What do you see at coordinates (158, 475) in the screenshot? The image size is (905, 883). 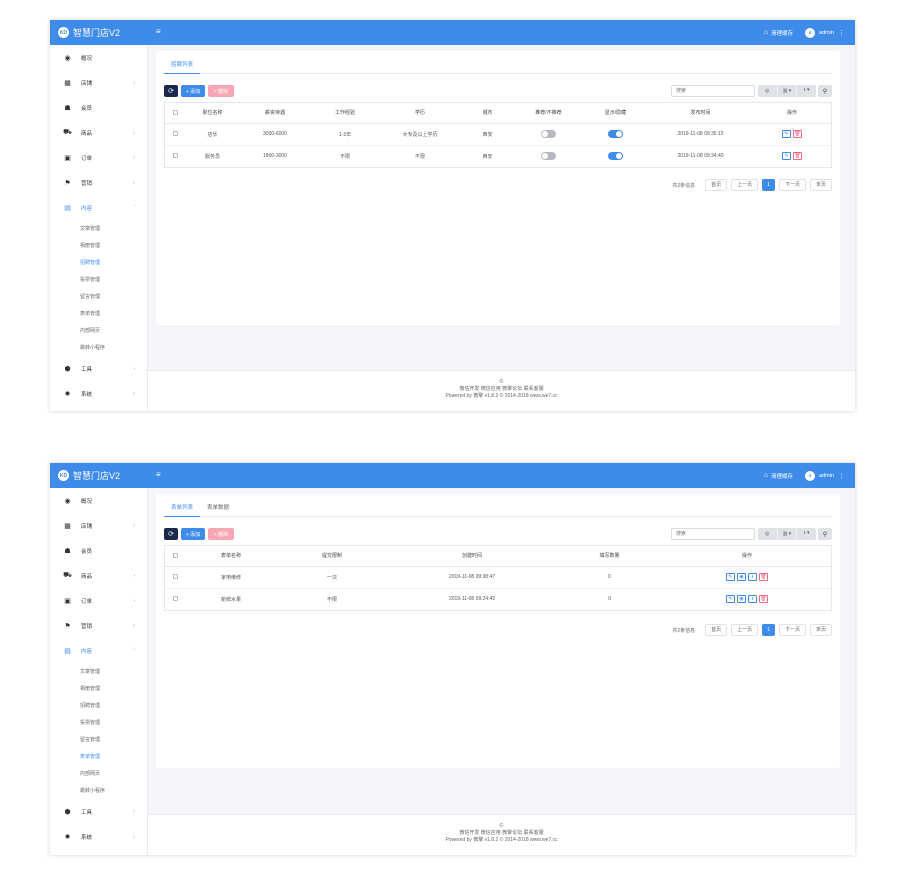 I see `menu-toggle-icon: ≡` at bounding box center [158, 475].